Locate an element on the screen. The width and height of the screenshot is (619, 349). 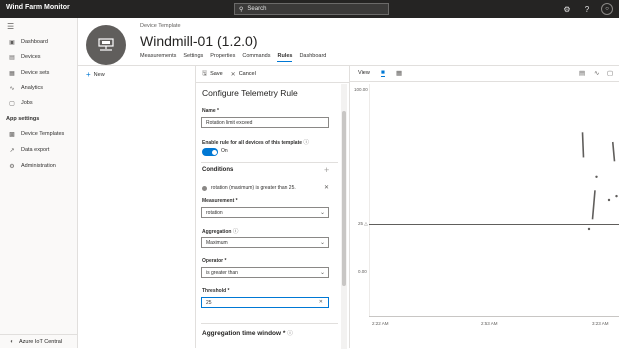
divider is located at coordinates (269, 162).